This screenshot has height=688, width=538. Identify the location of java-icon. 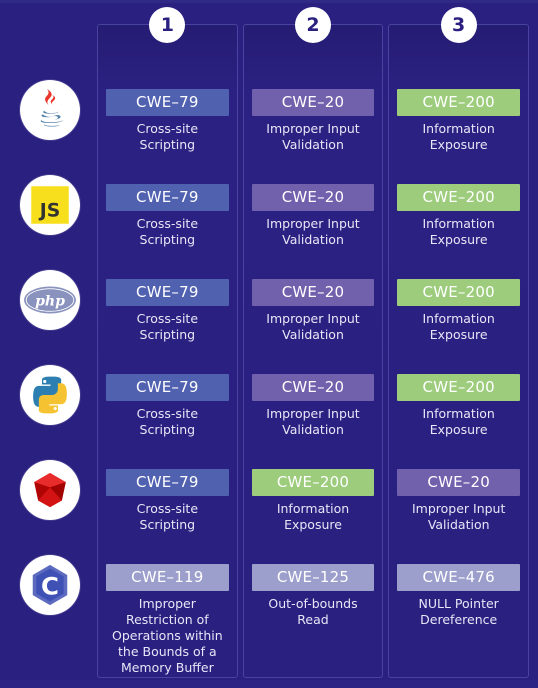
(50, 109).